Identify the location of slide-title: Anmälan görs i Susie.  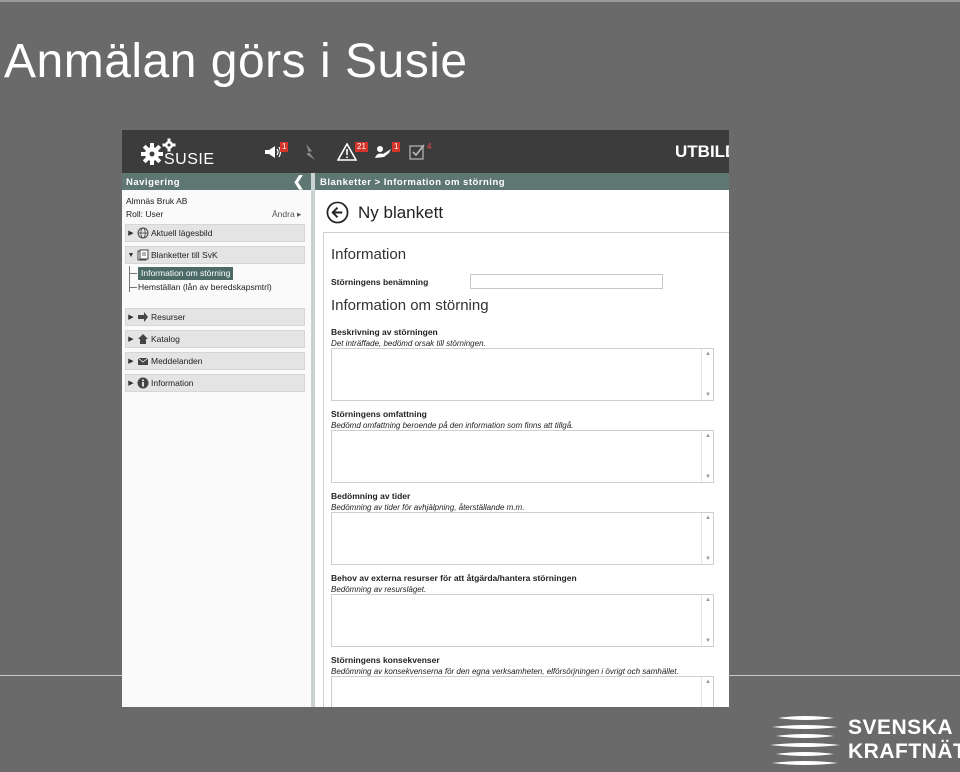
(236, 61).